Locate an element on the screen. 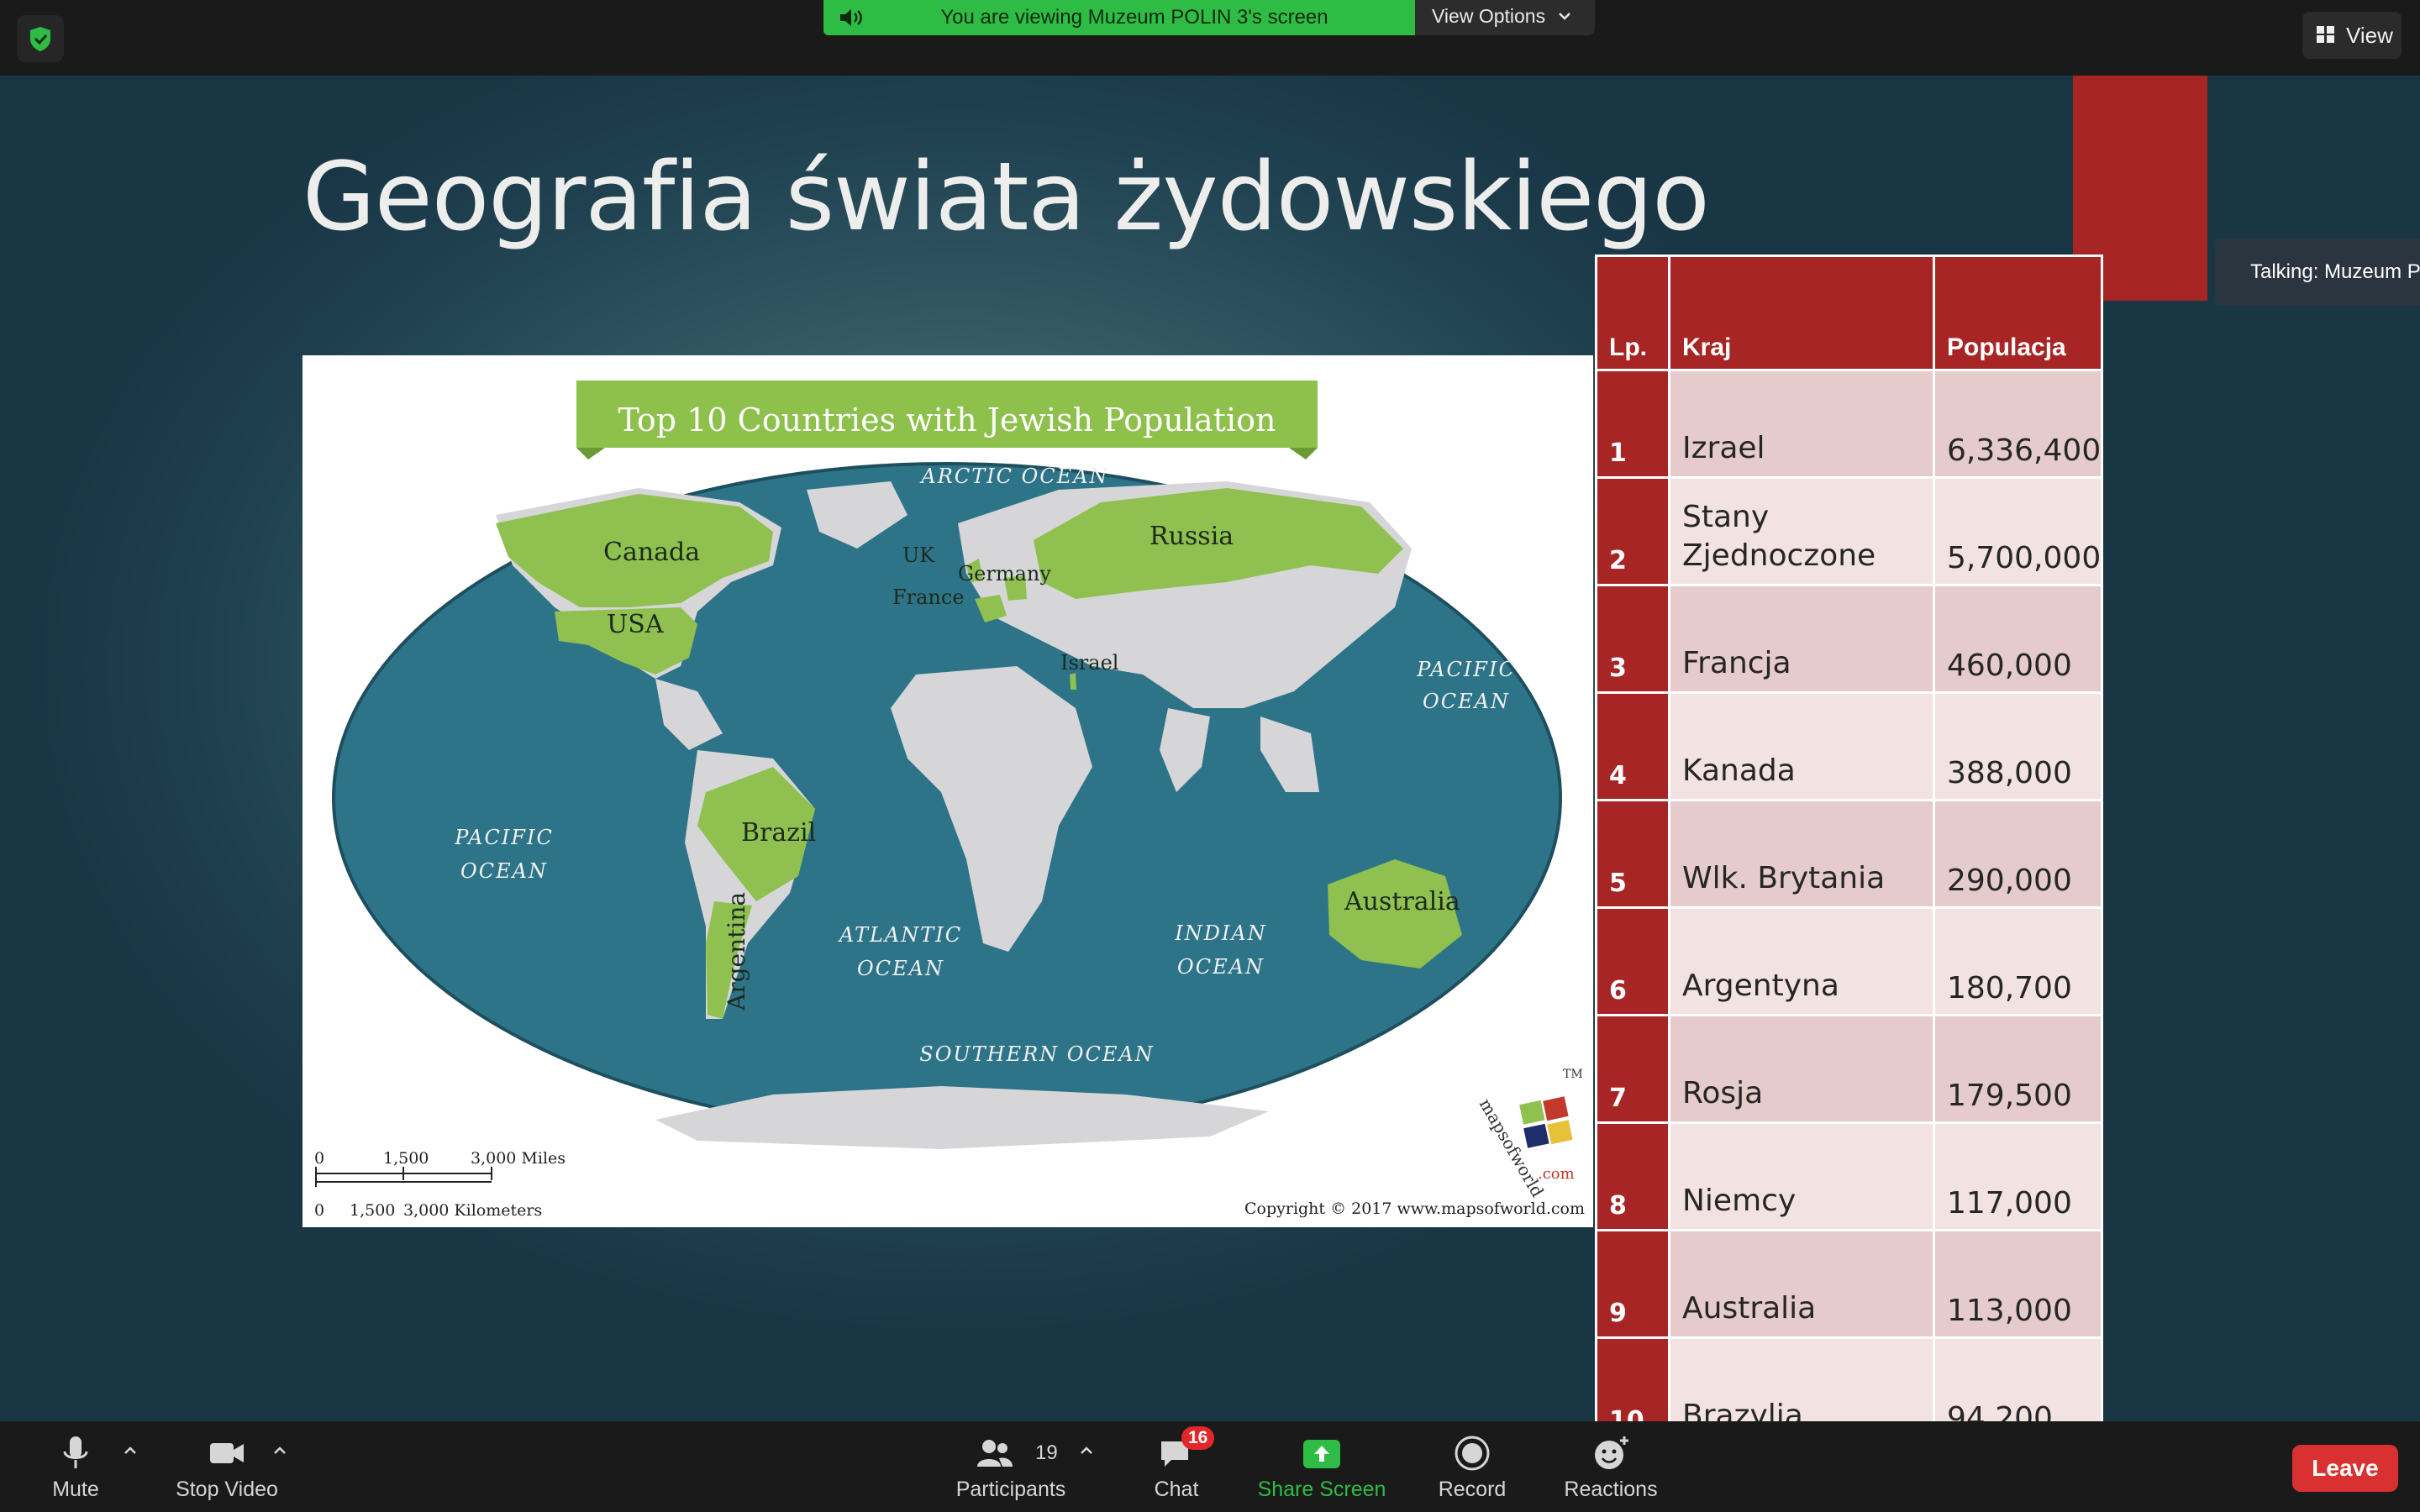 The image size is (2420, 1512). view-button: View is located at coordinates (2352, 35).